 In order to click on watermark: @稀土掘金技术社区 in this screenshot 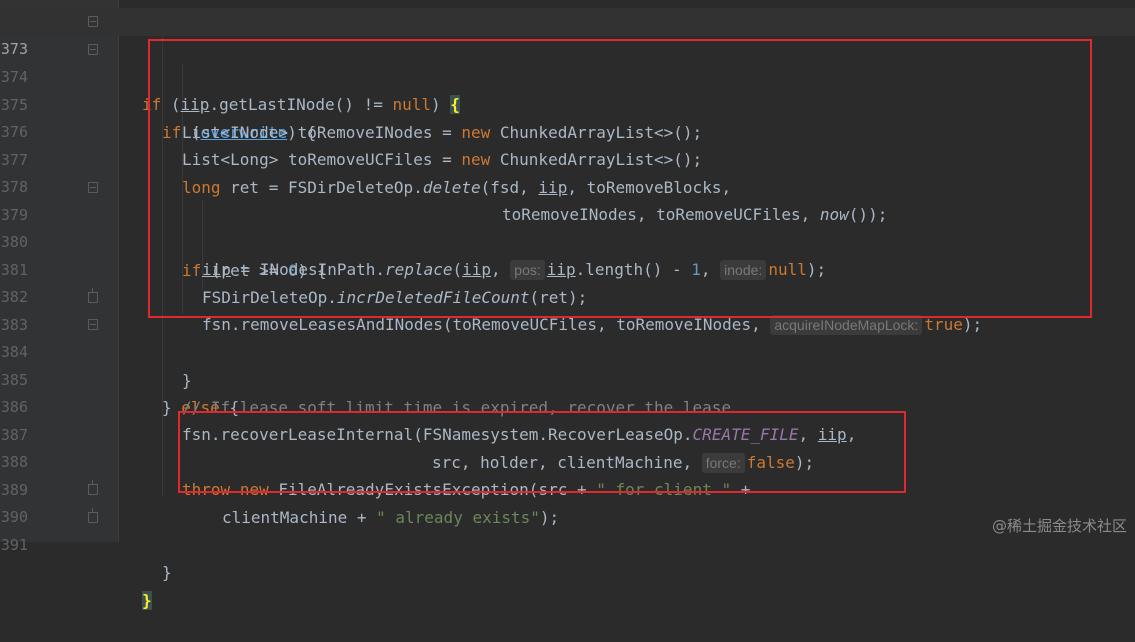, I will do `click(1059, 526)`.